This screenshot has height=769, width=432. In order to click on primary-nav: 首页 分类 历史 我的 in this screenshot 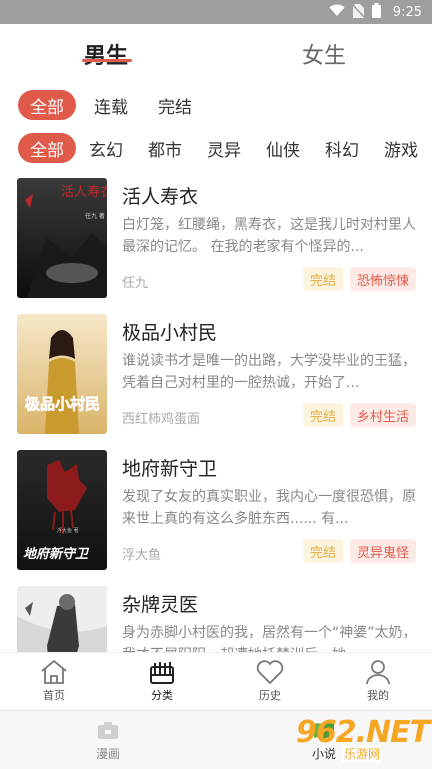, I will do `click(216, 681)`.